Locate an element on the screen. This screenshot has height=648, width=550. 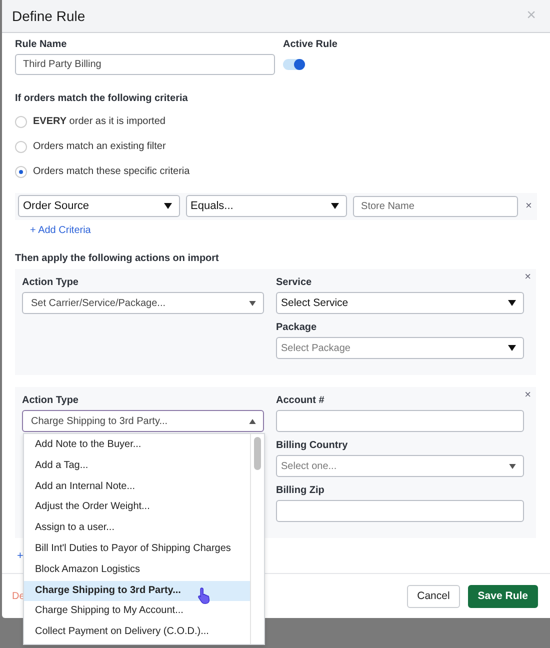
add-criteria-link: + Add Criteria is located at coordinates (60, 230).